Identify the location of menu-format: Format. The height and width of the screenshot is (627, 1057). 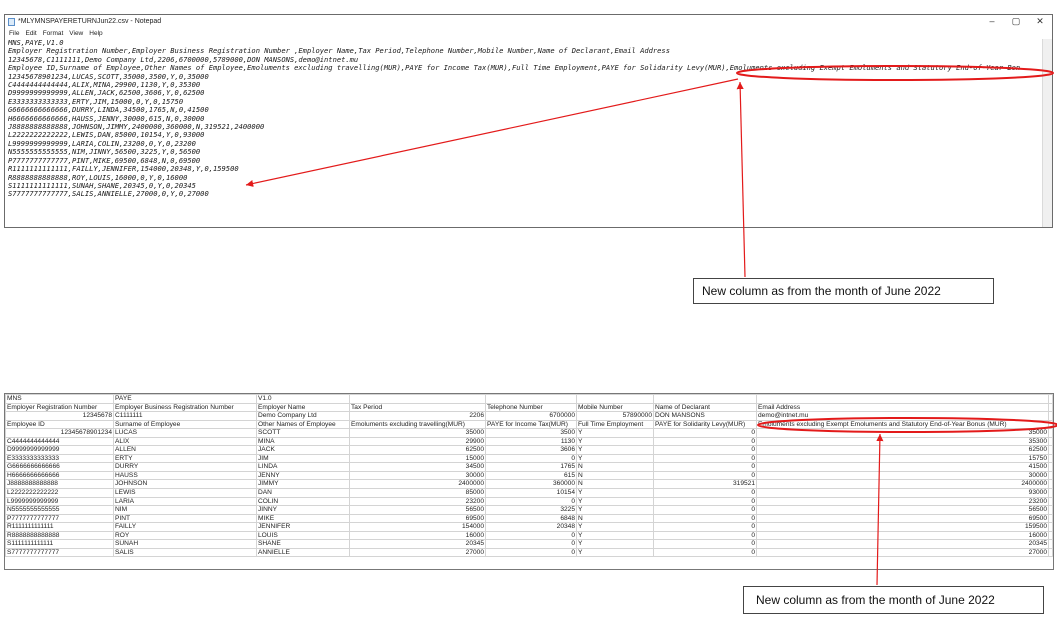
(53, 33).